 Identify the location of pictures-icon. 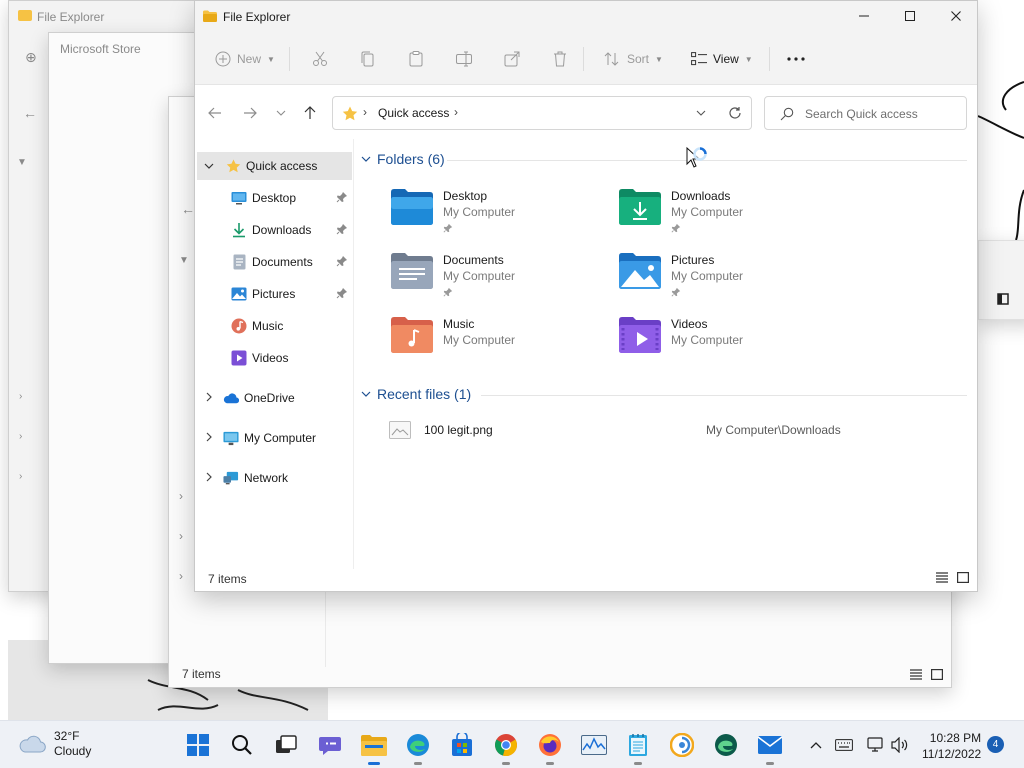
(239, 294).